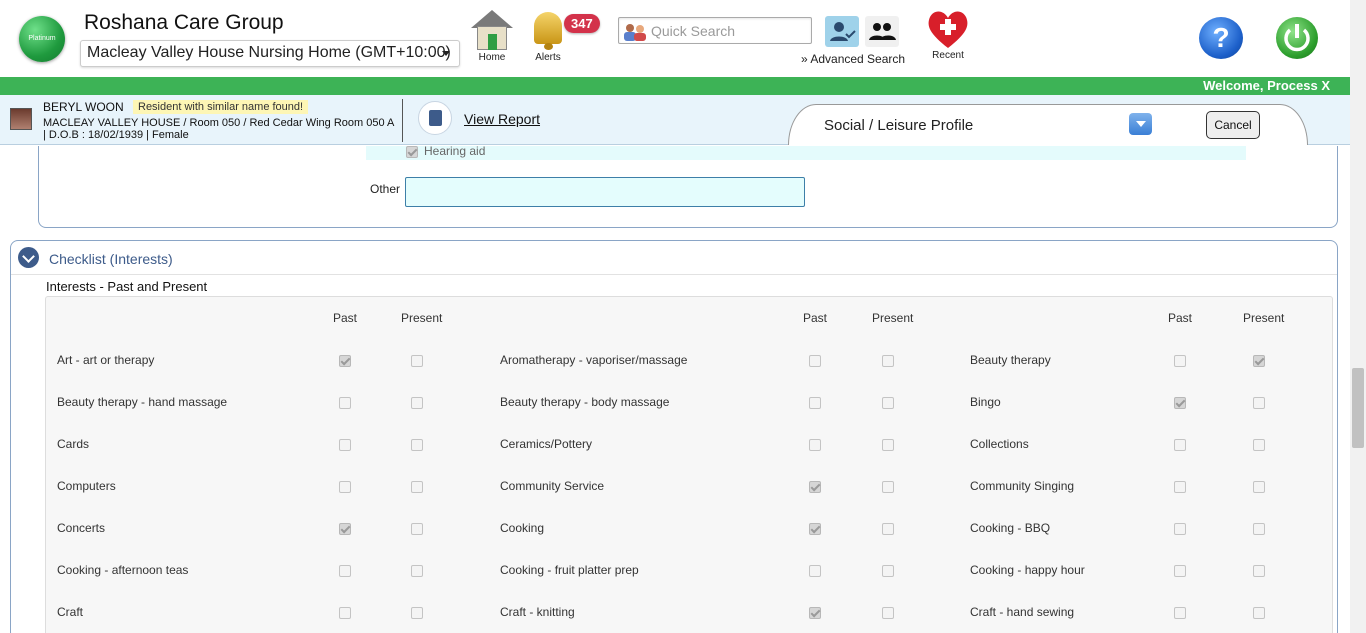 The width and height of the screenshot is (1366, 633). I want to click on hearing-aid-label: Hearing aid, so click(455, 152).